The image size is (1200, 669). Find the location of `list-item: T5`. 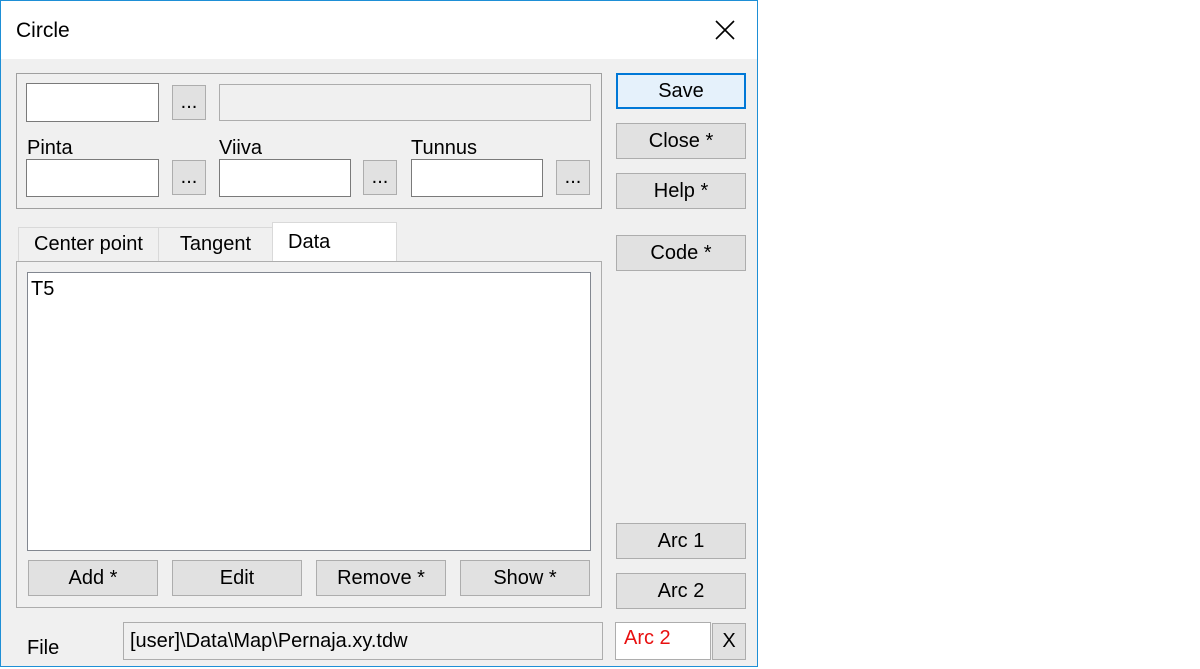

list-item: T5 is located at coordinates (309, 289).